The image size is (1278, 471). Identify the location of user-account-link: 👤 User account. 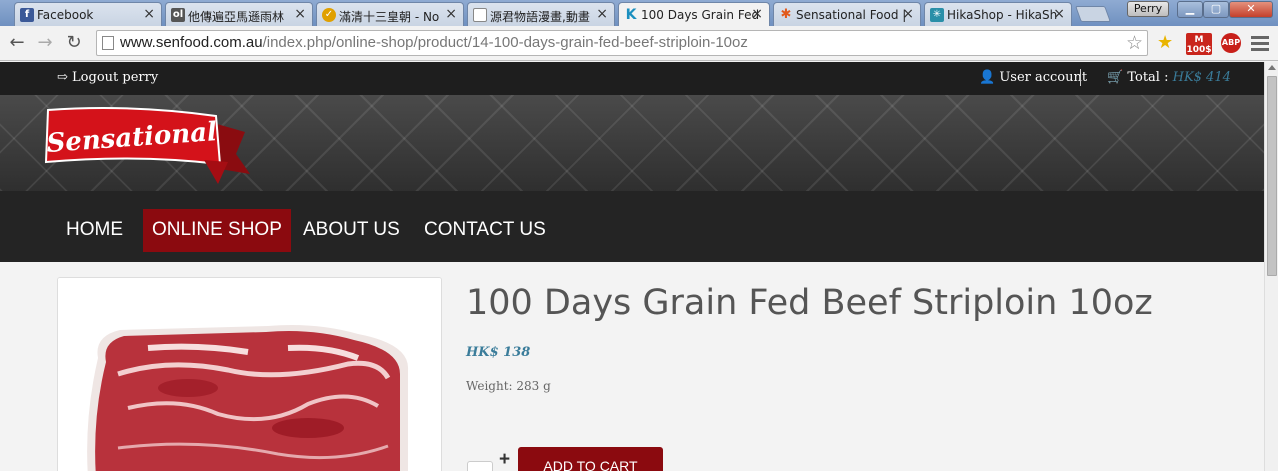
(1033, 77).